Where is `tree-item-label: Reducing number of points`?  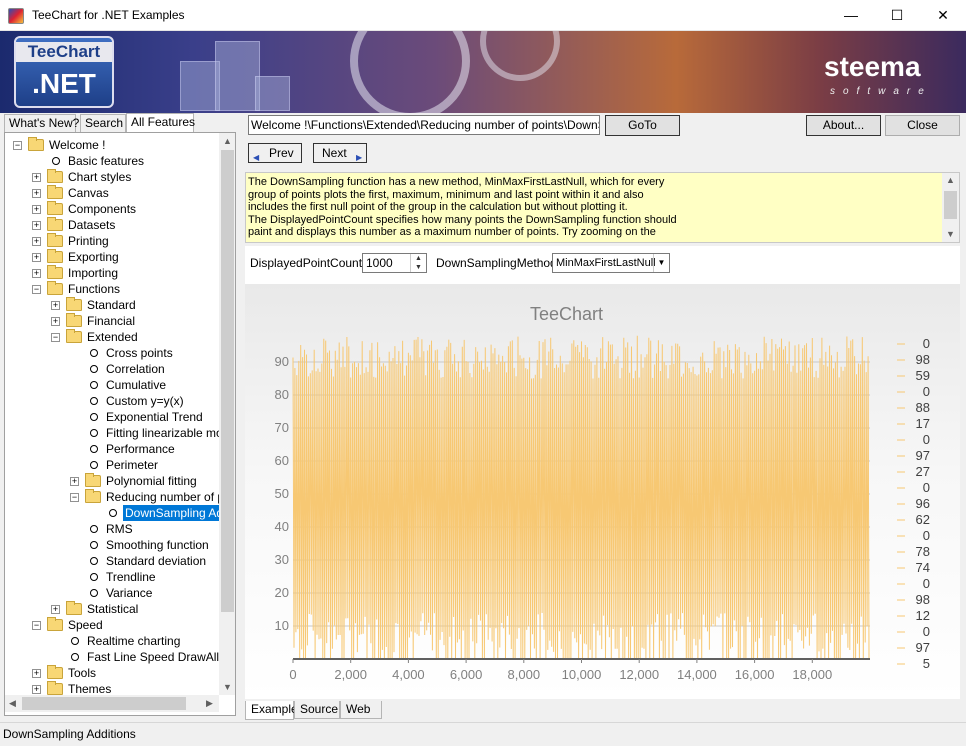 tree-item-label: Reducing number of points is located at coordinates (161, 497).